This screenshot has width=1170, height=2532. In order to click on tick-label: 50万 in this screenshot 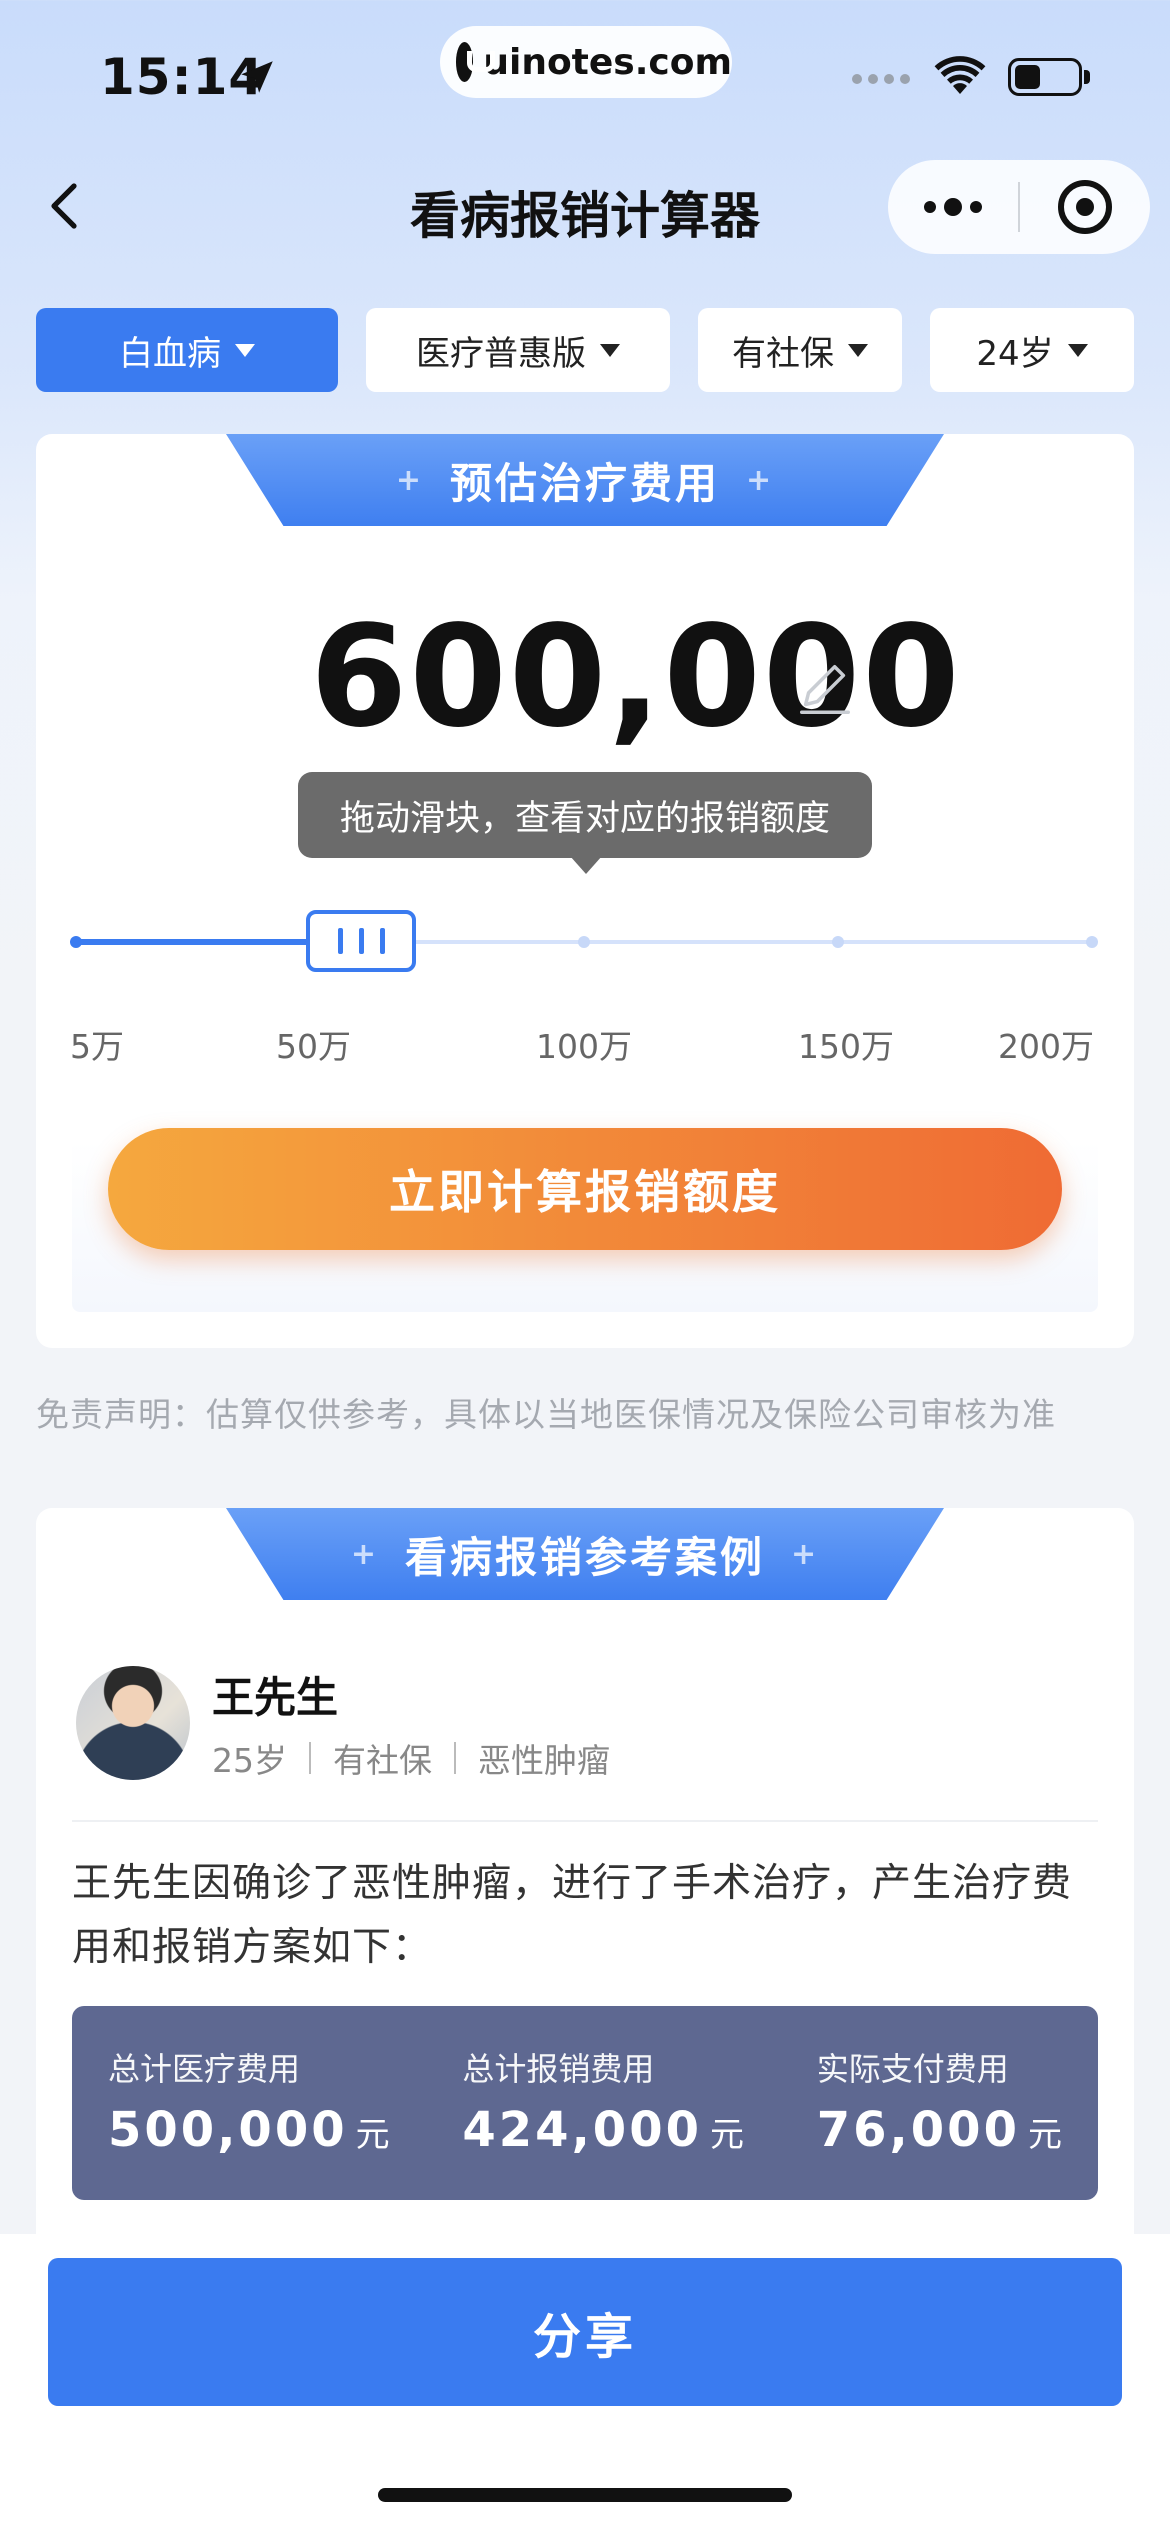, I will do `click(313, 1046)`.